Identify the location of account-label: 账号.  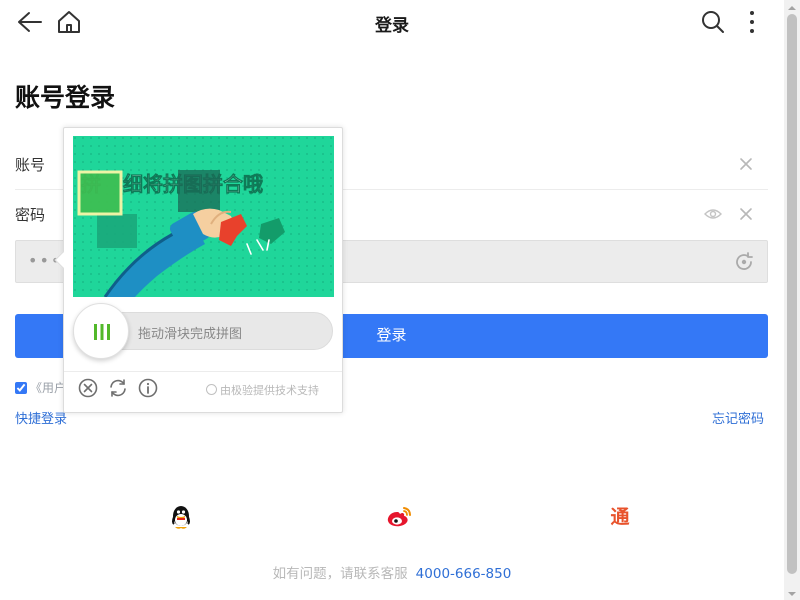
(30, 165).